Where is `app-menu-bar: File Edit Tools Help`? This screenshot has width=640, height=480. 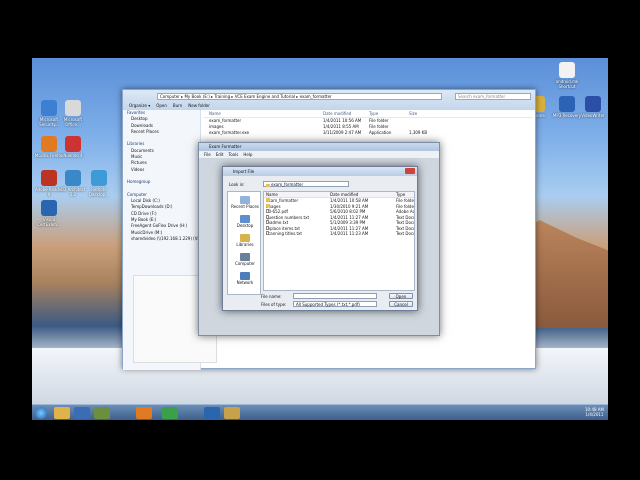 app-menu-bar: File Edit Tools Help is located at coordinates (319, 154).